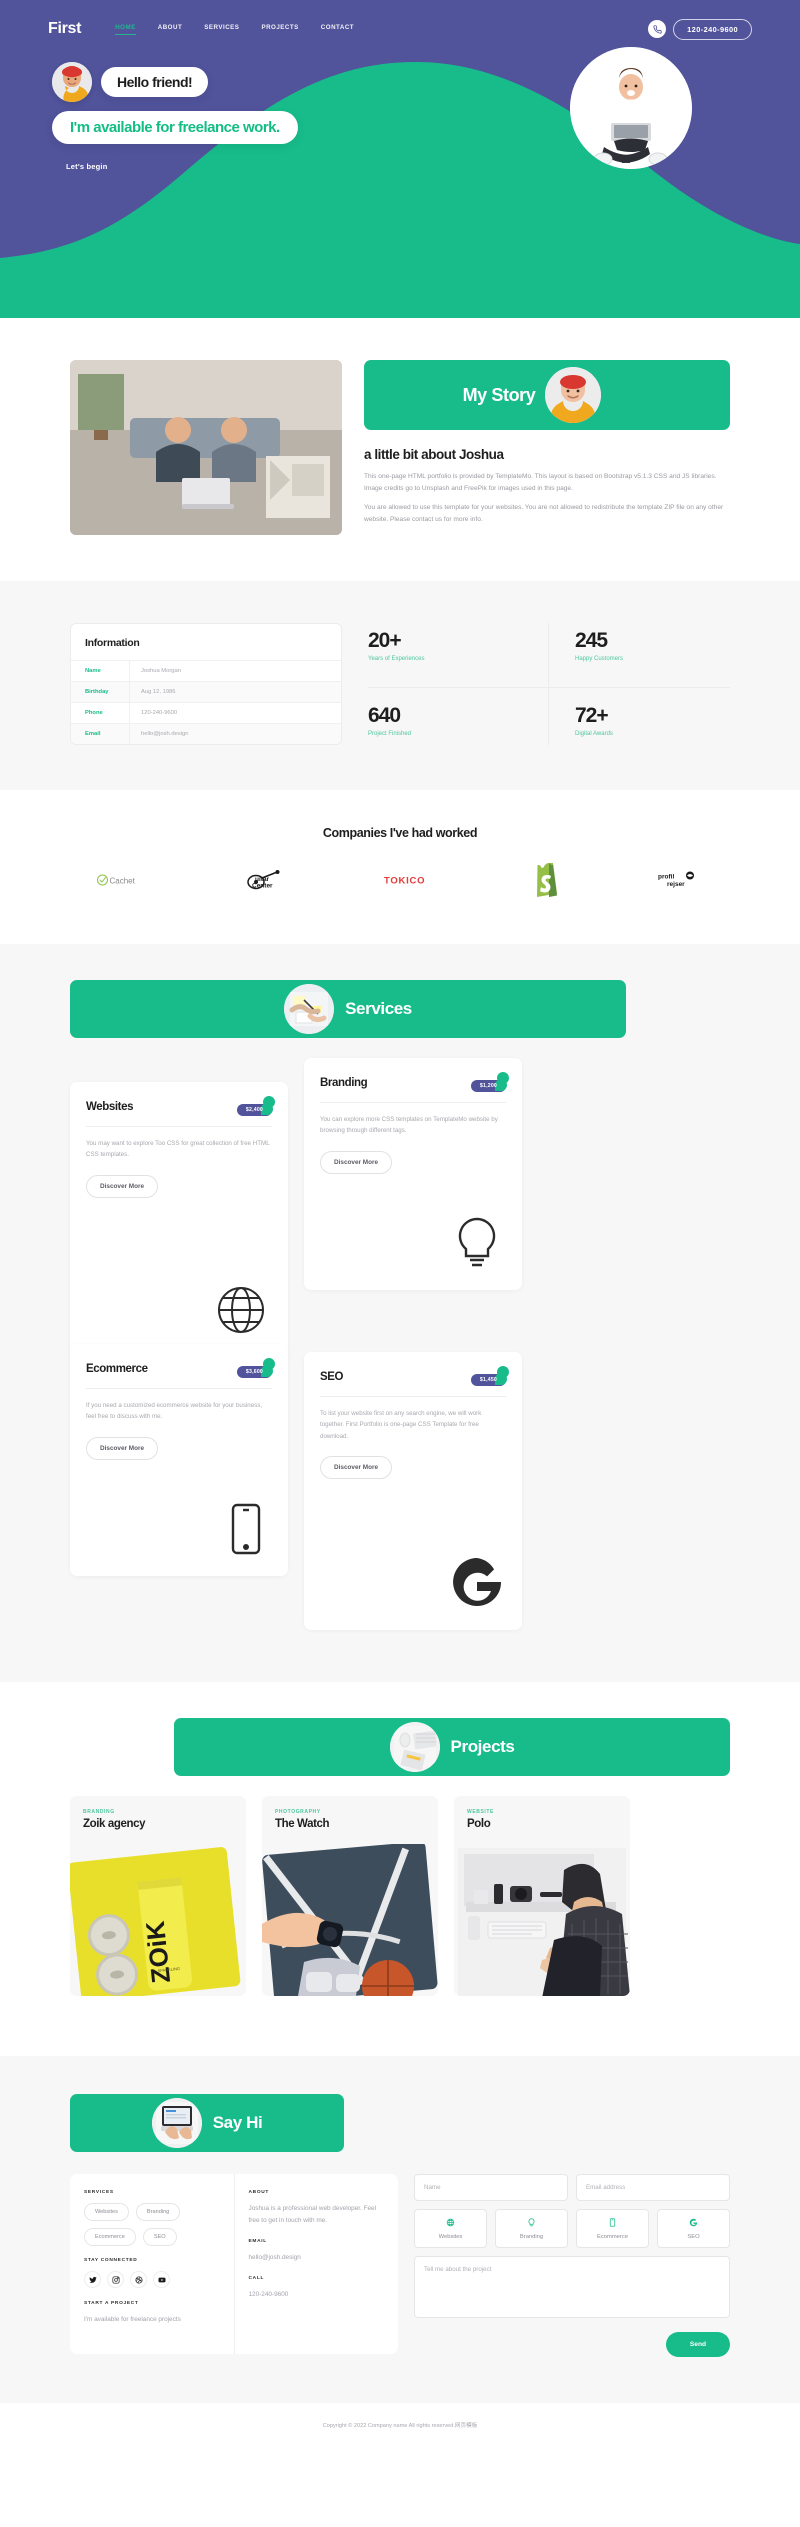 This screenshot has height=2527, width=800. What do you see at coordinates (87, 166) in the screenshot?
I see `lets-begin-button: Let's begin` at bounding box center [87, 166].